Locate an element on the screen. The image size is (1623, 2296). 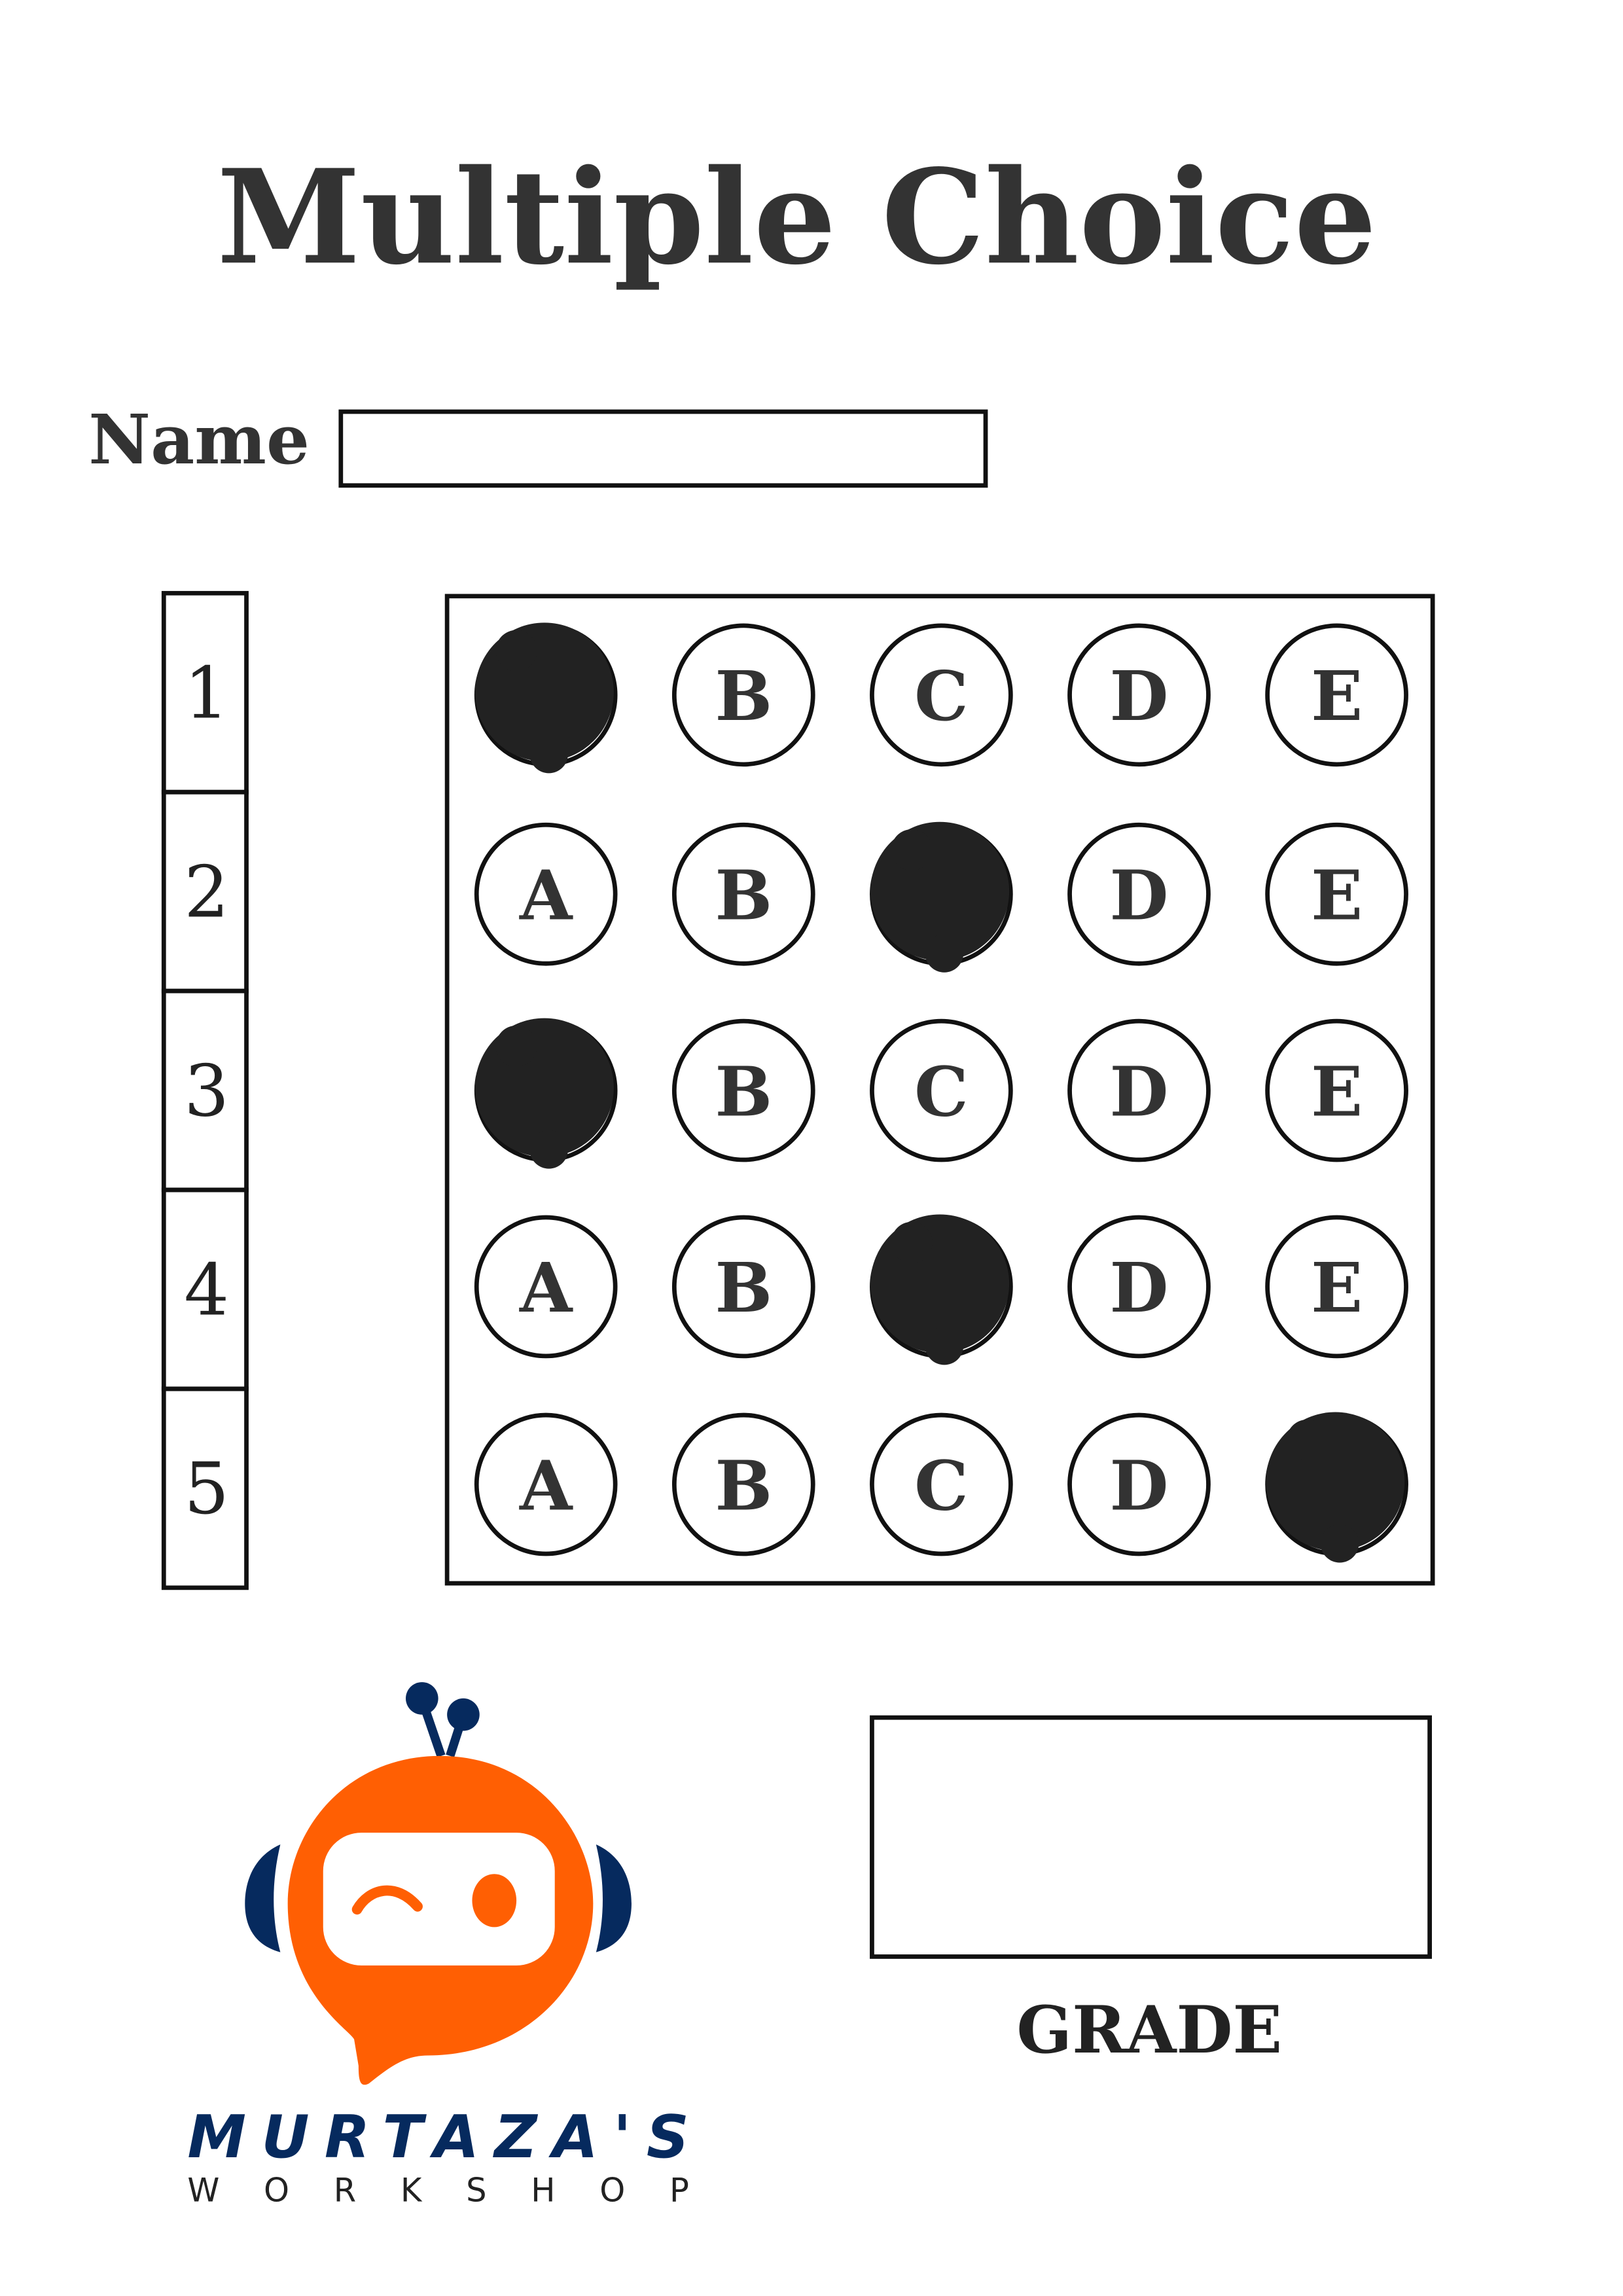
bubble-q4-a: A is located at coordinates (546, 1287).